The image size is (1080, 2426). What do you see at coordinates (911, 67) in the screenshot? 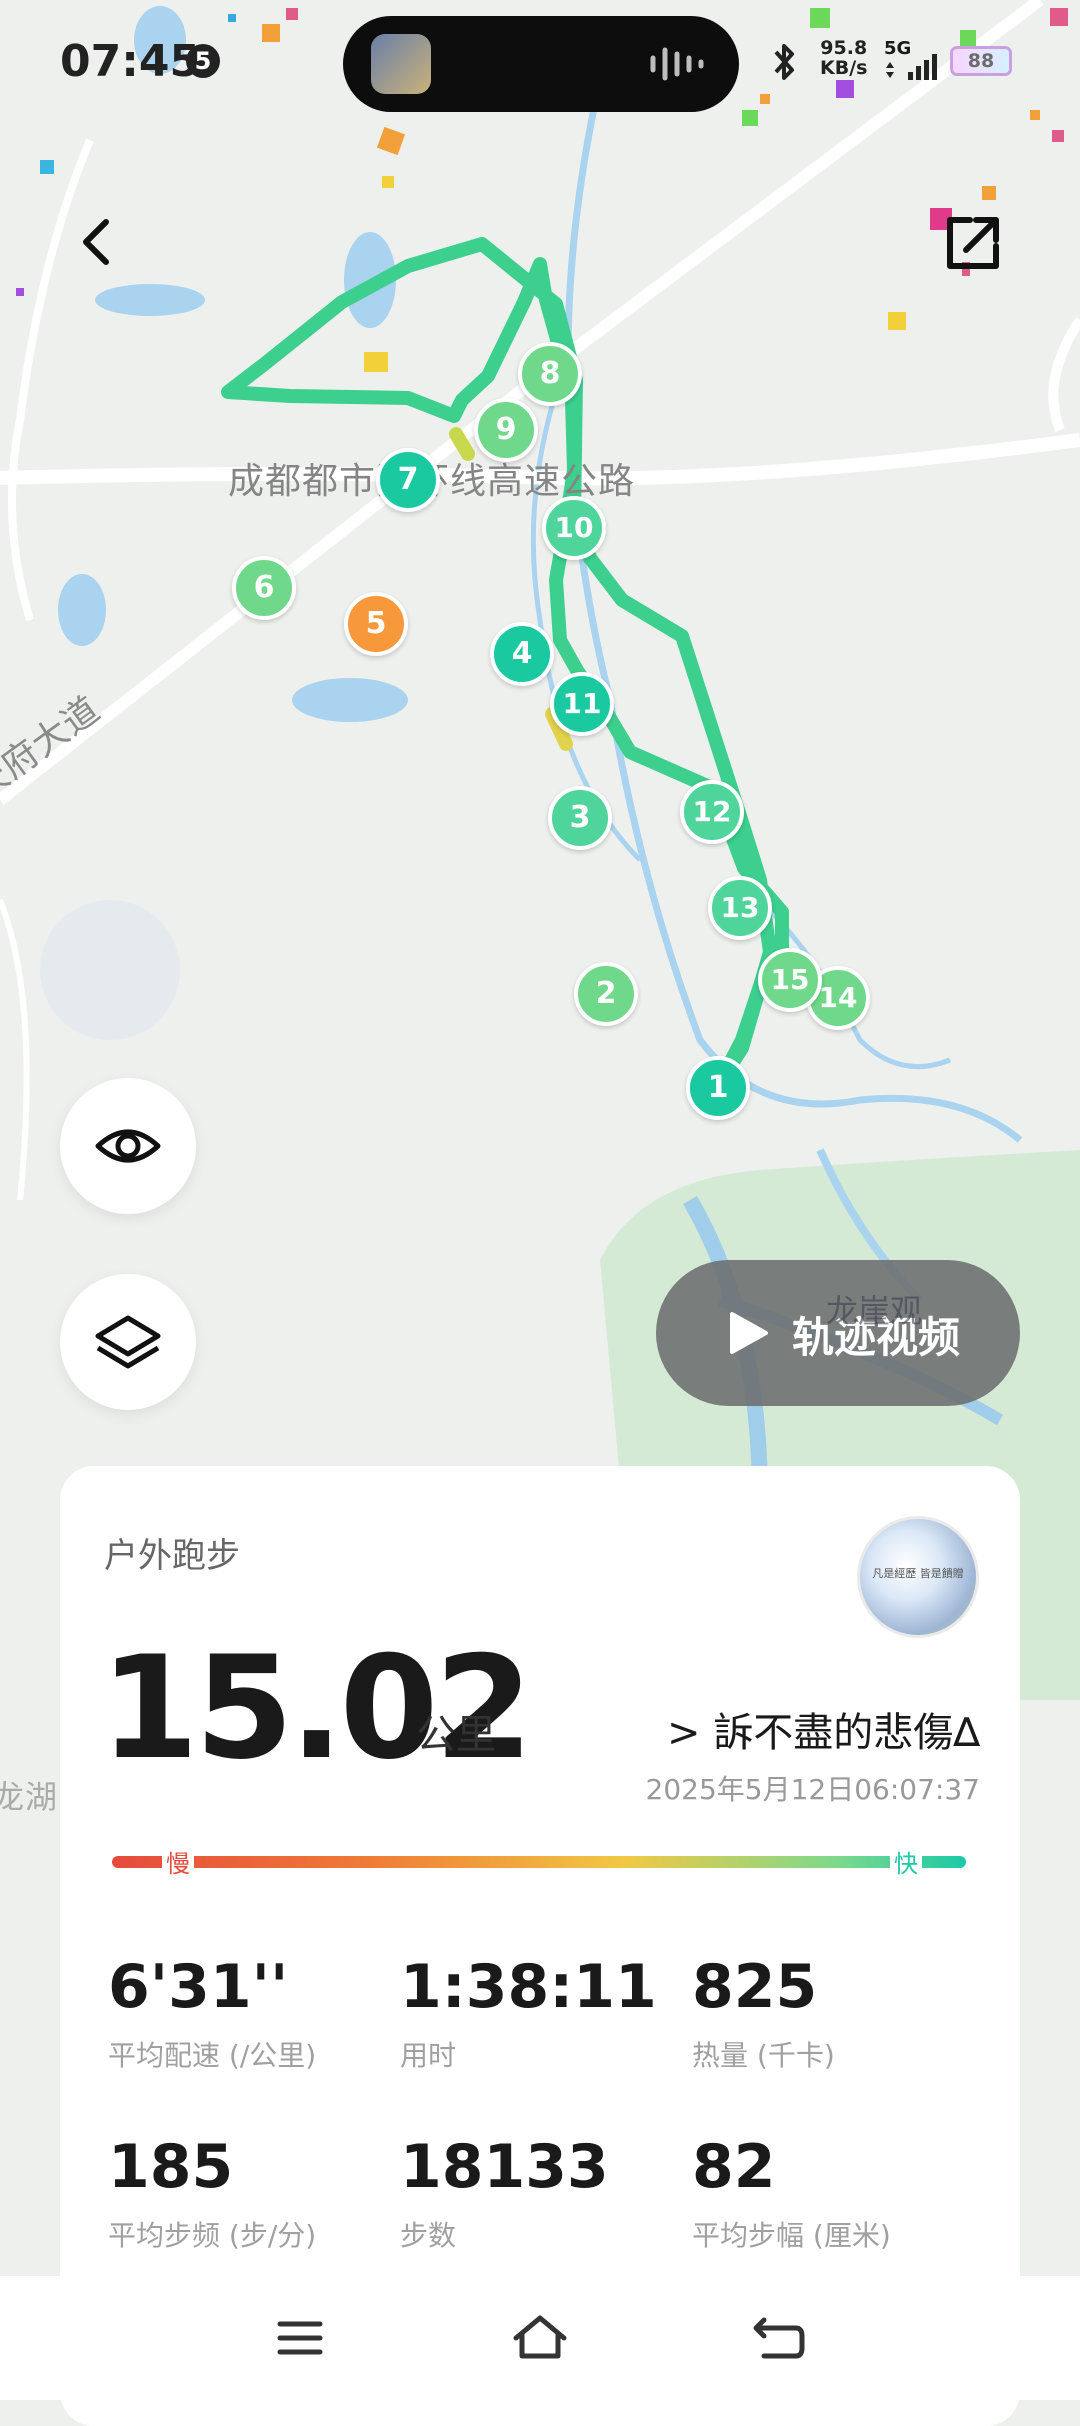
I see `signal-icon` at bounding box center [911, 67].